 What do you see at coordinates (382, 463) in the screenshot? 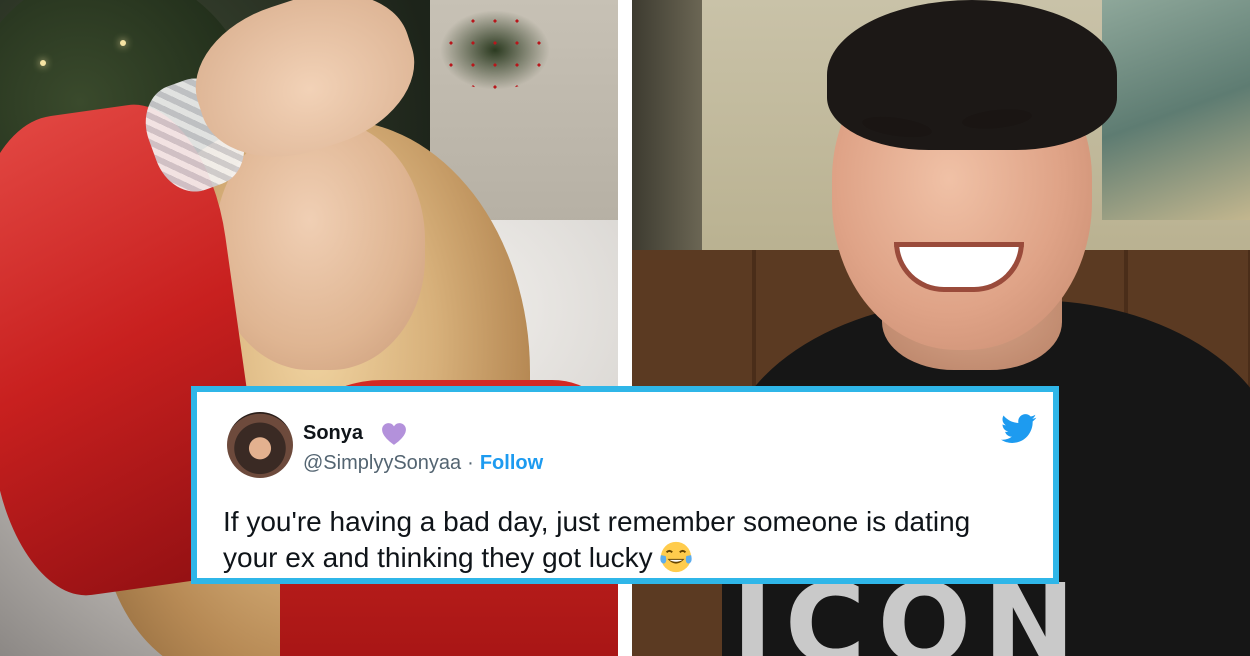
I see `user-handle: @SimplyySonyaa` at bounding box center [382, 463].